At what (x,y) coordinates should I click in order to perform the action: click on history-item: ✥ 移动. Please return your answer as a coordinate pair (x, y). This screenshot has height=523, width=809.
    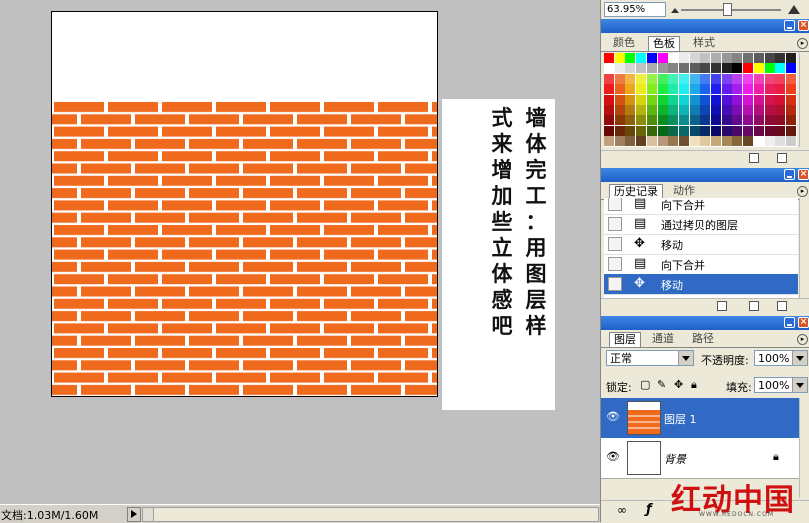
    Looking at the image, I should click on (701, 244).